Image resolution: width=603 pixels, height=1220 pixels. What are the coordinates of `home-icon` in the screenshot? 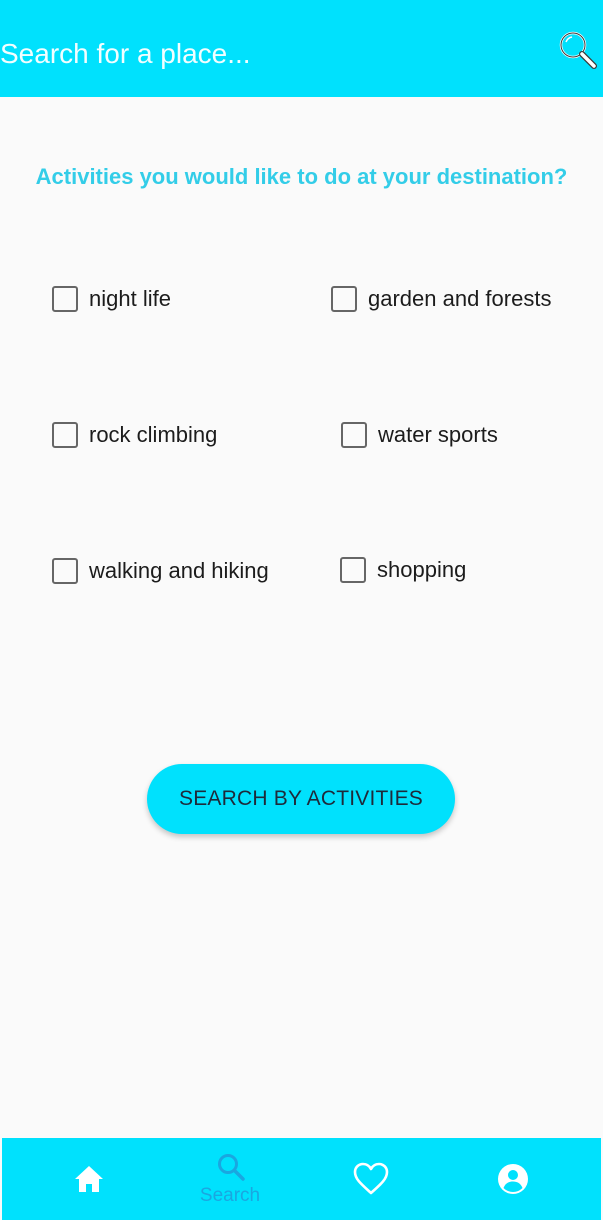 It's located at (89, 1179).